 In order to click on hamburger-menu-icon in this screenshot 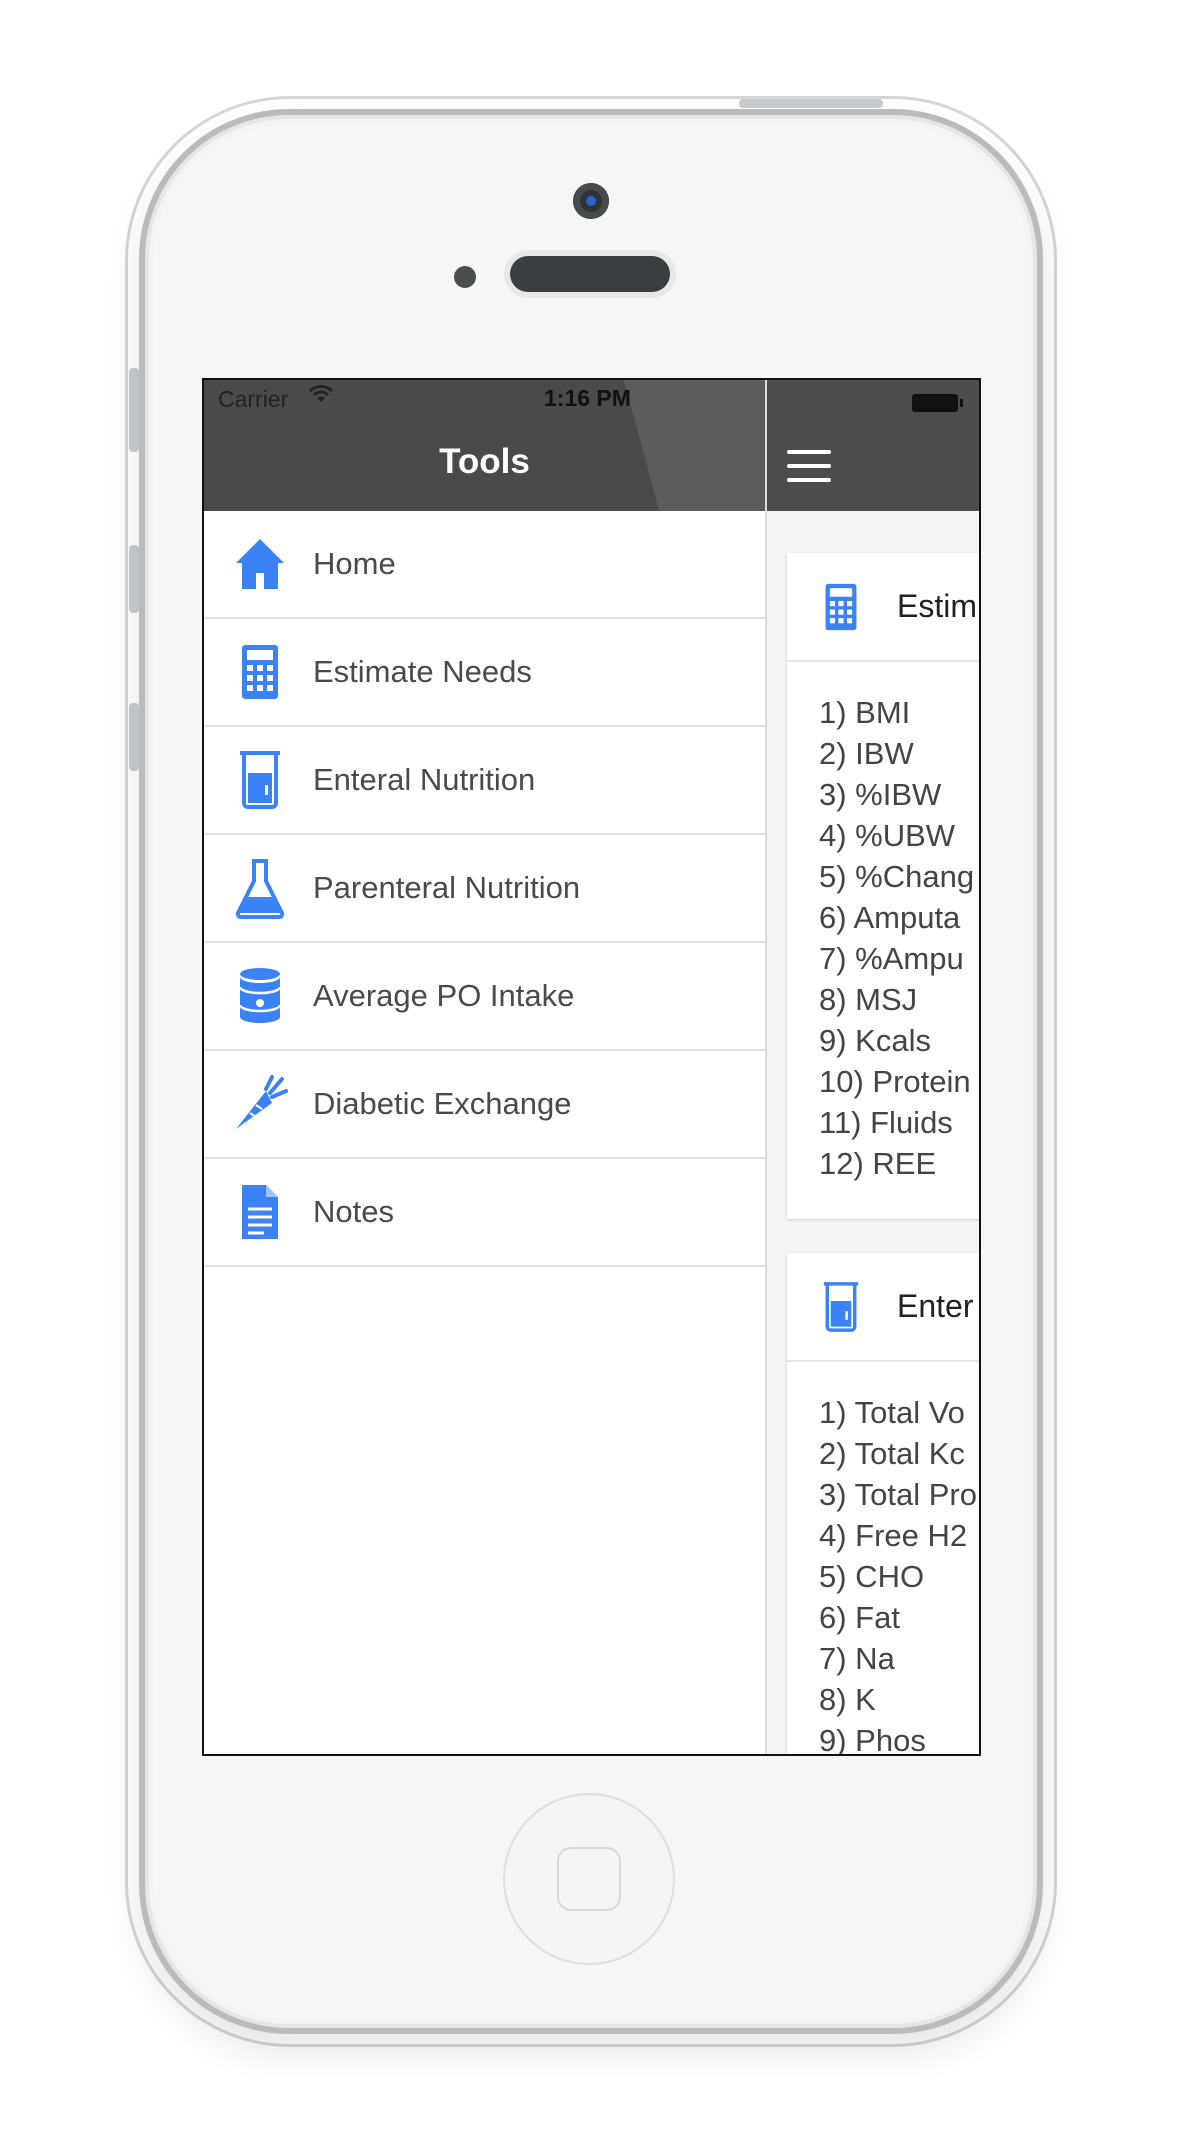, I will do `click(809, 466)`.